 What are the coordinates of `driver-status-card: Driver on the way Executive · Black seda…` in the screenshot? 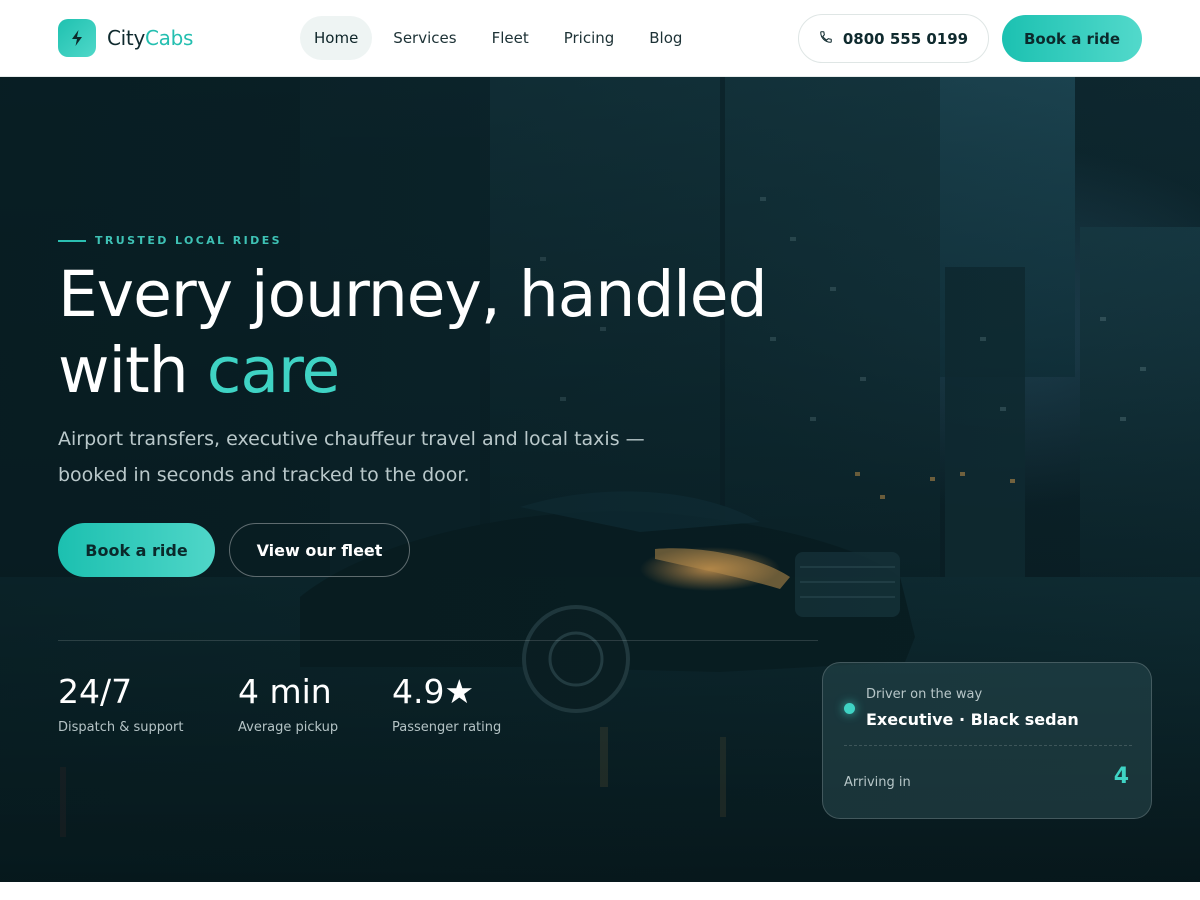 It's located at (987, 740).